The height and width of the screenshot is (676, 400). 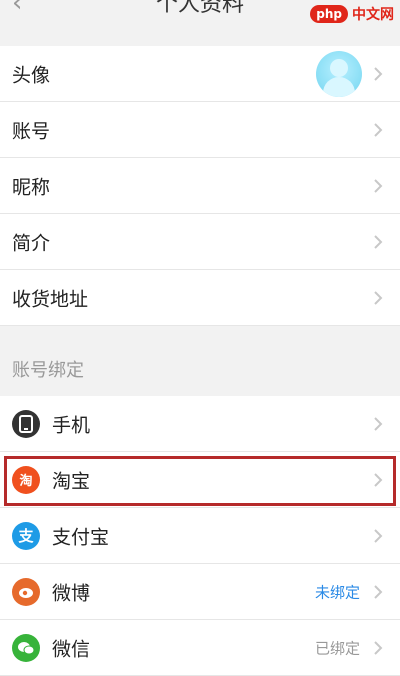 I want to click on phone-icon, so click(x=26, y=423).